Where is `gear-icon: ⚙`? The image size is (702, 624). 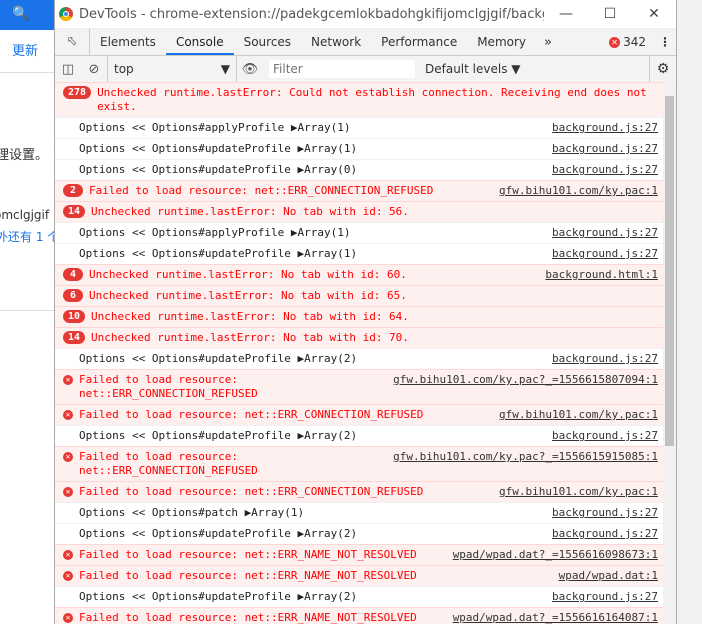 gear-icon: ⚙ is located at coordinates (662, 69).